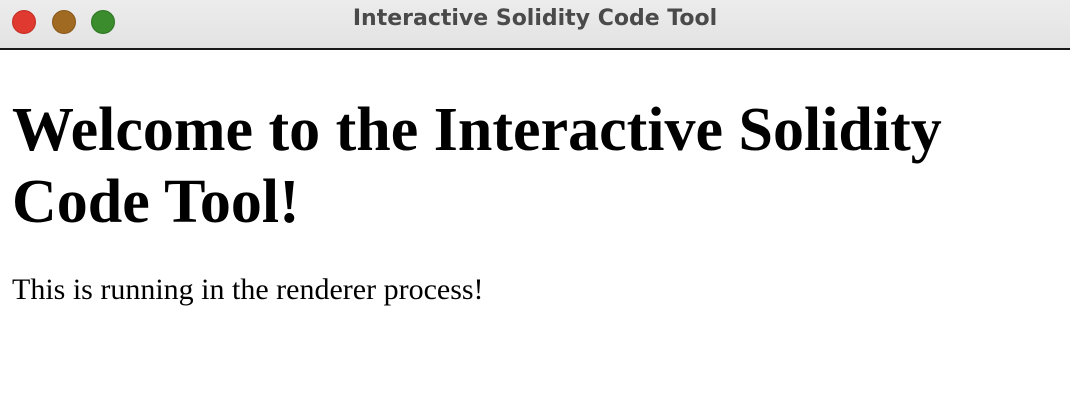 Image resolution: width=1070 pixels, height=412 pixels. What do you see at coordinates (248, 289) in the screenshot?
I see `status-message: This is running in the renderer process!` at bounding box center [248, 289].